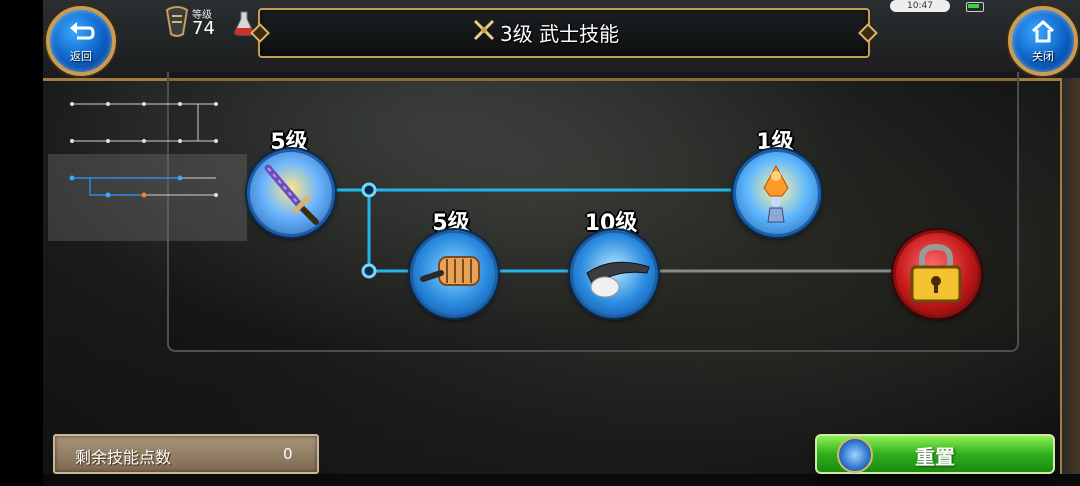 The width and height of the screenshot is (1080, 486). I want to click on locked-skill-node, so click(937, 274).